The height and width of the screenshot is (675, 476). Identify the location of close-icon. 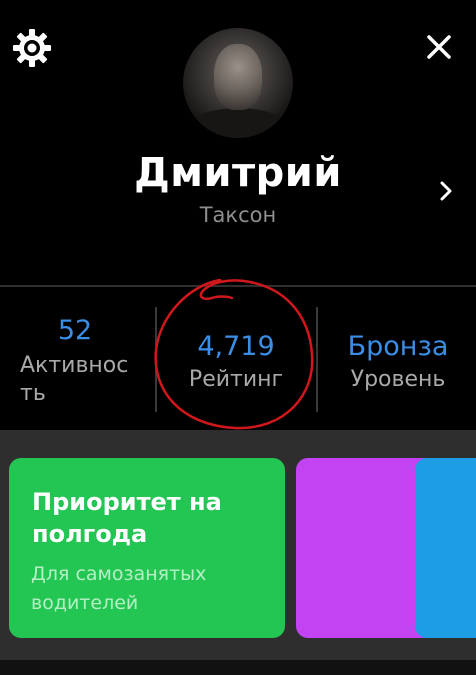
(439, 47).